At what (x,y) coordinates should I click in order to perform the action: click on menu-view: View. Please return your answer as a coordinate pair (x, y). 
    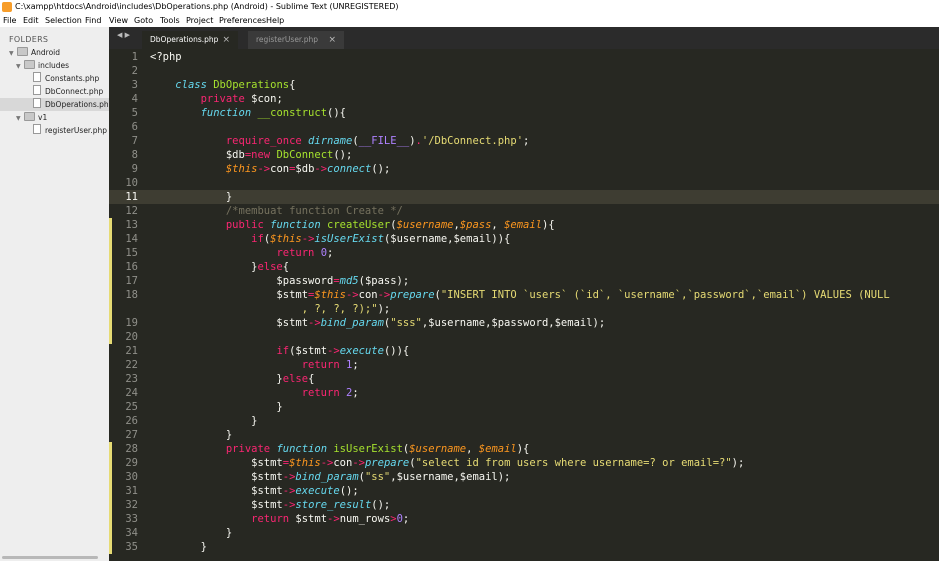
    Looking at the image, I should click on (118, 20).